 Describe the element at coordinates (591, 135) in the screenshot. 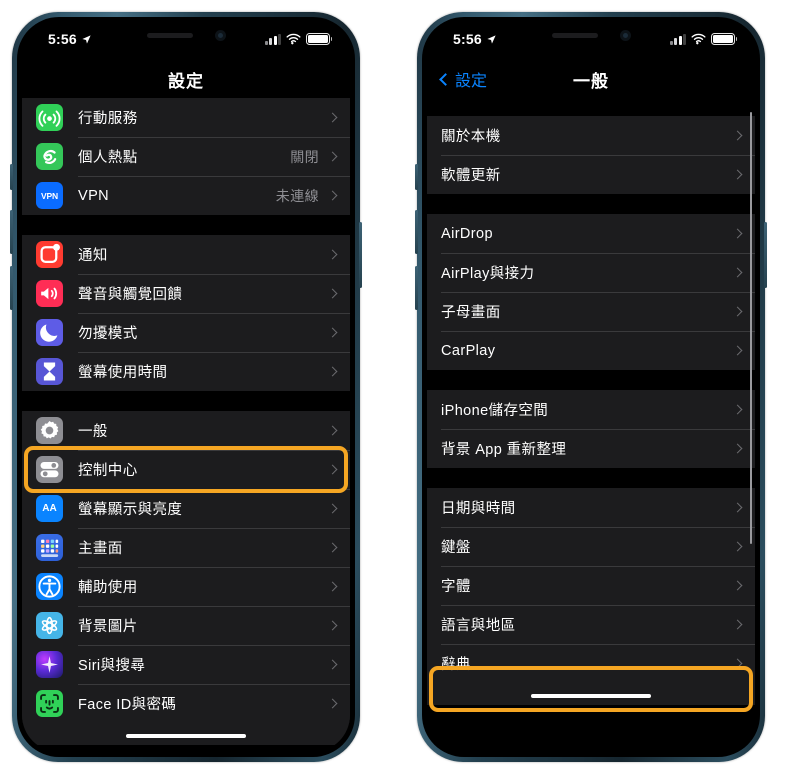

I see `settings-row-about: 關於本機` at that location.